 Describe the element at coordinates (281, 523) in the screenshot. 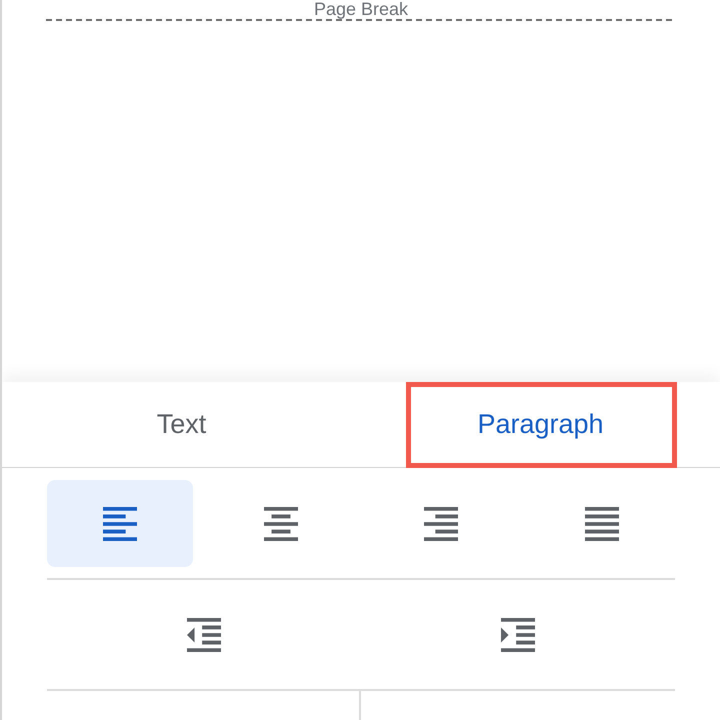

I see `align-center-icon` at that location.